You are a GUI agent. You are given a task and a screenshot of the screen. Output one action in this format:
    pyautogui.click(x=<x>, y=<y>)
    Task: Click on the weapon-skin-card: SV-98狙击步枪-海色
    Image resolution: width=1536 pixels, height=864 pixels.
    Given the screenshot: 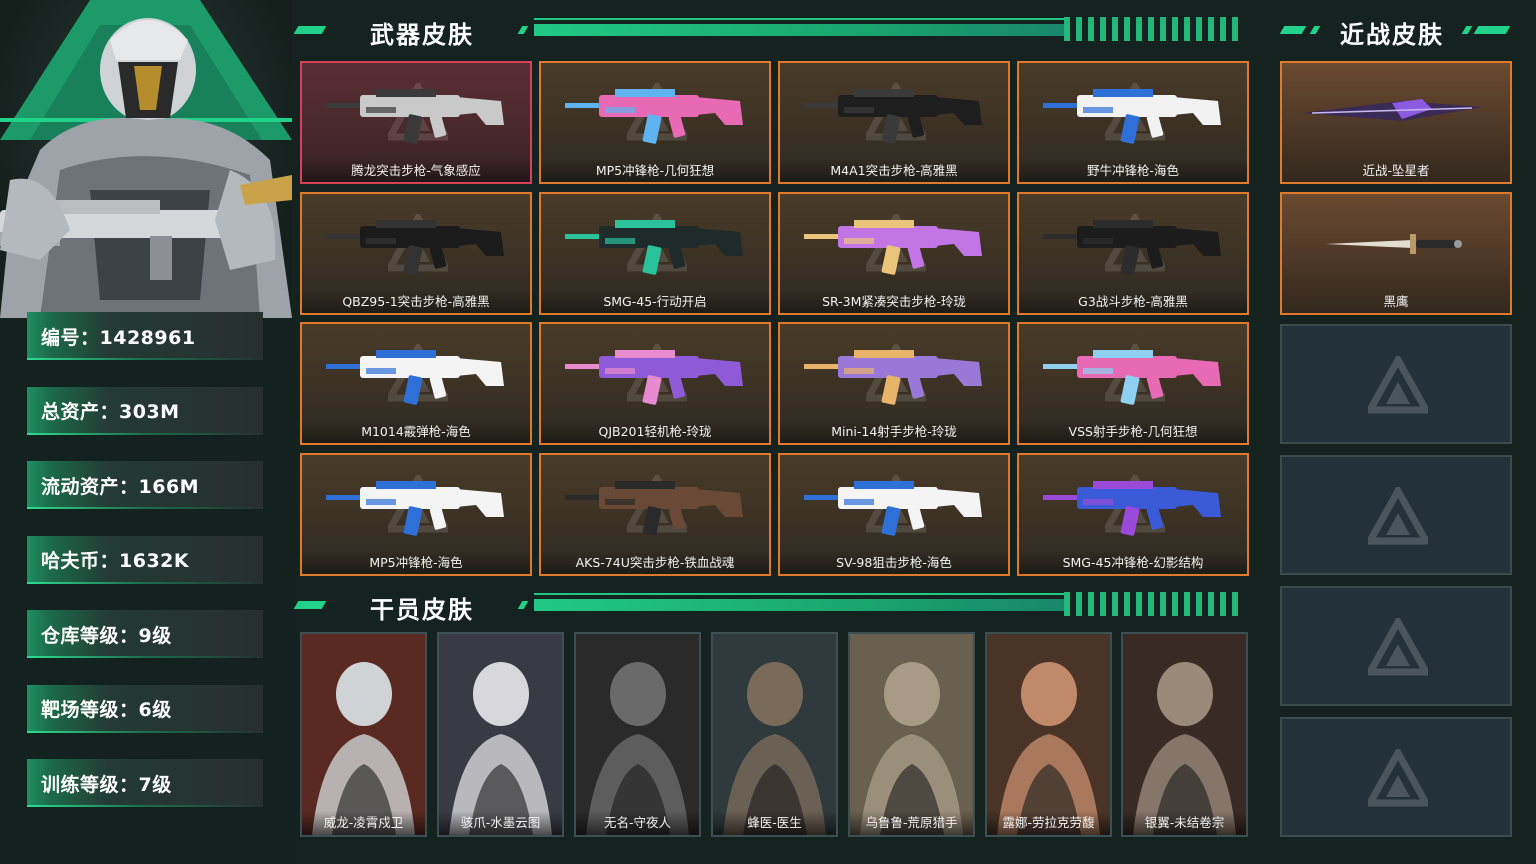 What is the action you would take?
    pyautogui.click(x=894, y=514)
    